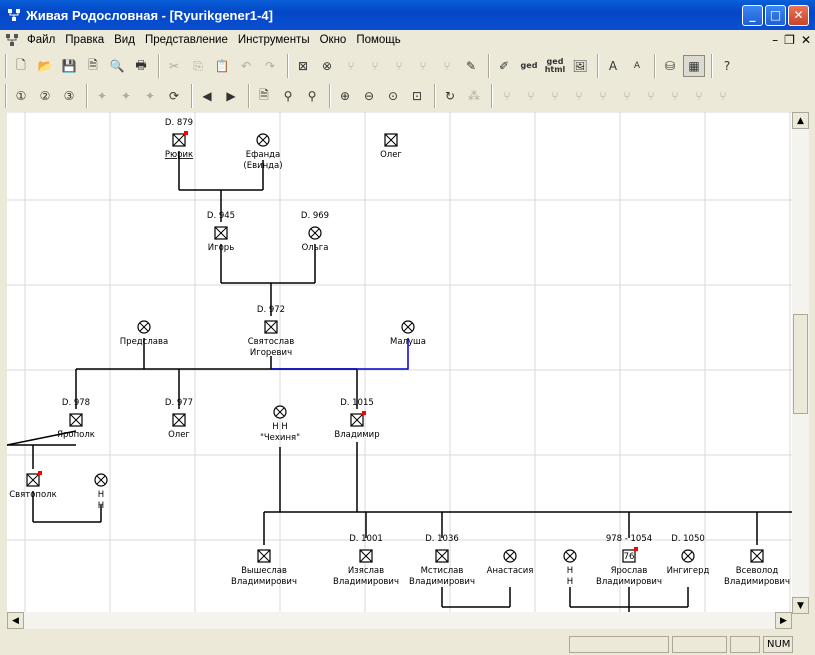 Image resolution: width=815 pixels, height=655 pixels. Describe the element at coordinates (271, 331) in the screenshot. I see `person-svyatoslav: D. 972 СвятославИгоревич` at that location.